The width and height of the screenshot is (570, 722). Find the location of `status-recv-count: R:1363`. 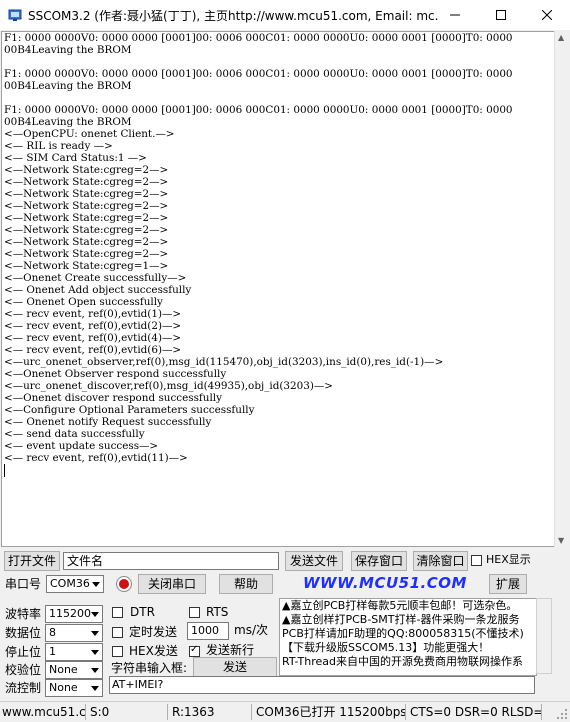

status-recv-count: R:1363 is located at coordinates (211, 712).